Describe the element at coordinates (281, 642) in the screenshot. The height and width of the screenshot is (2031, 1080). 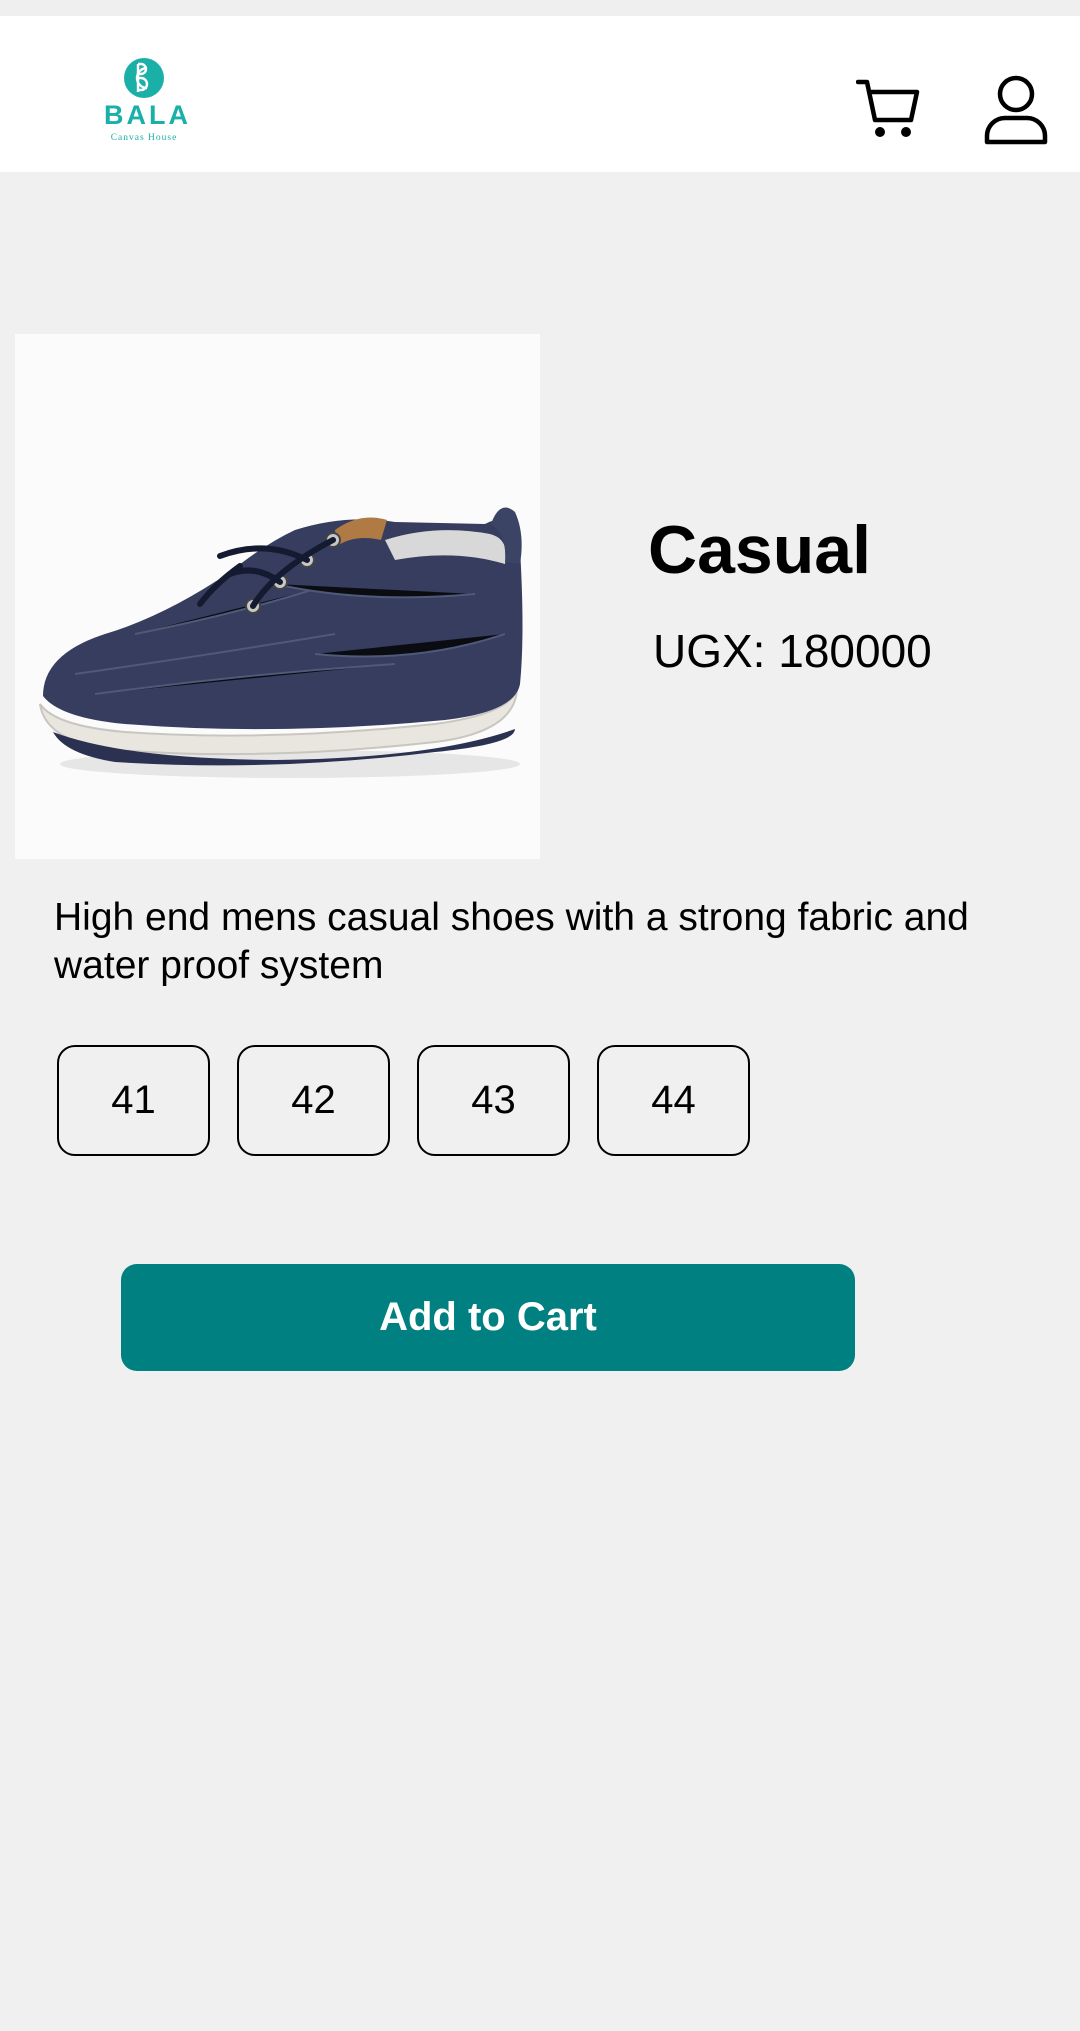
I see `shoe-image` at that location.